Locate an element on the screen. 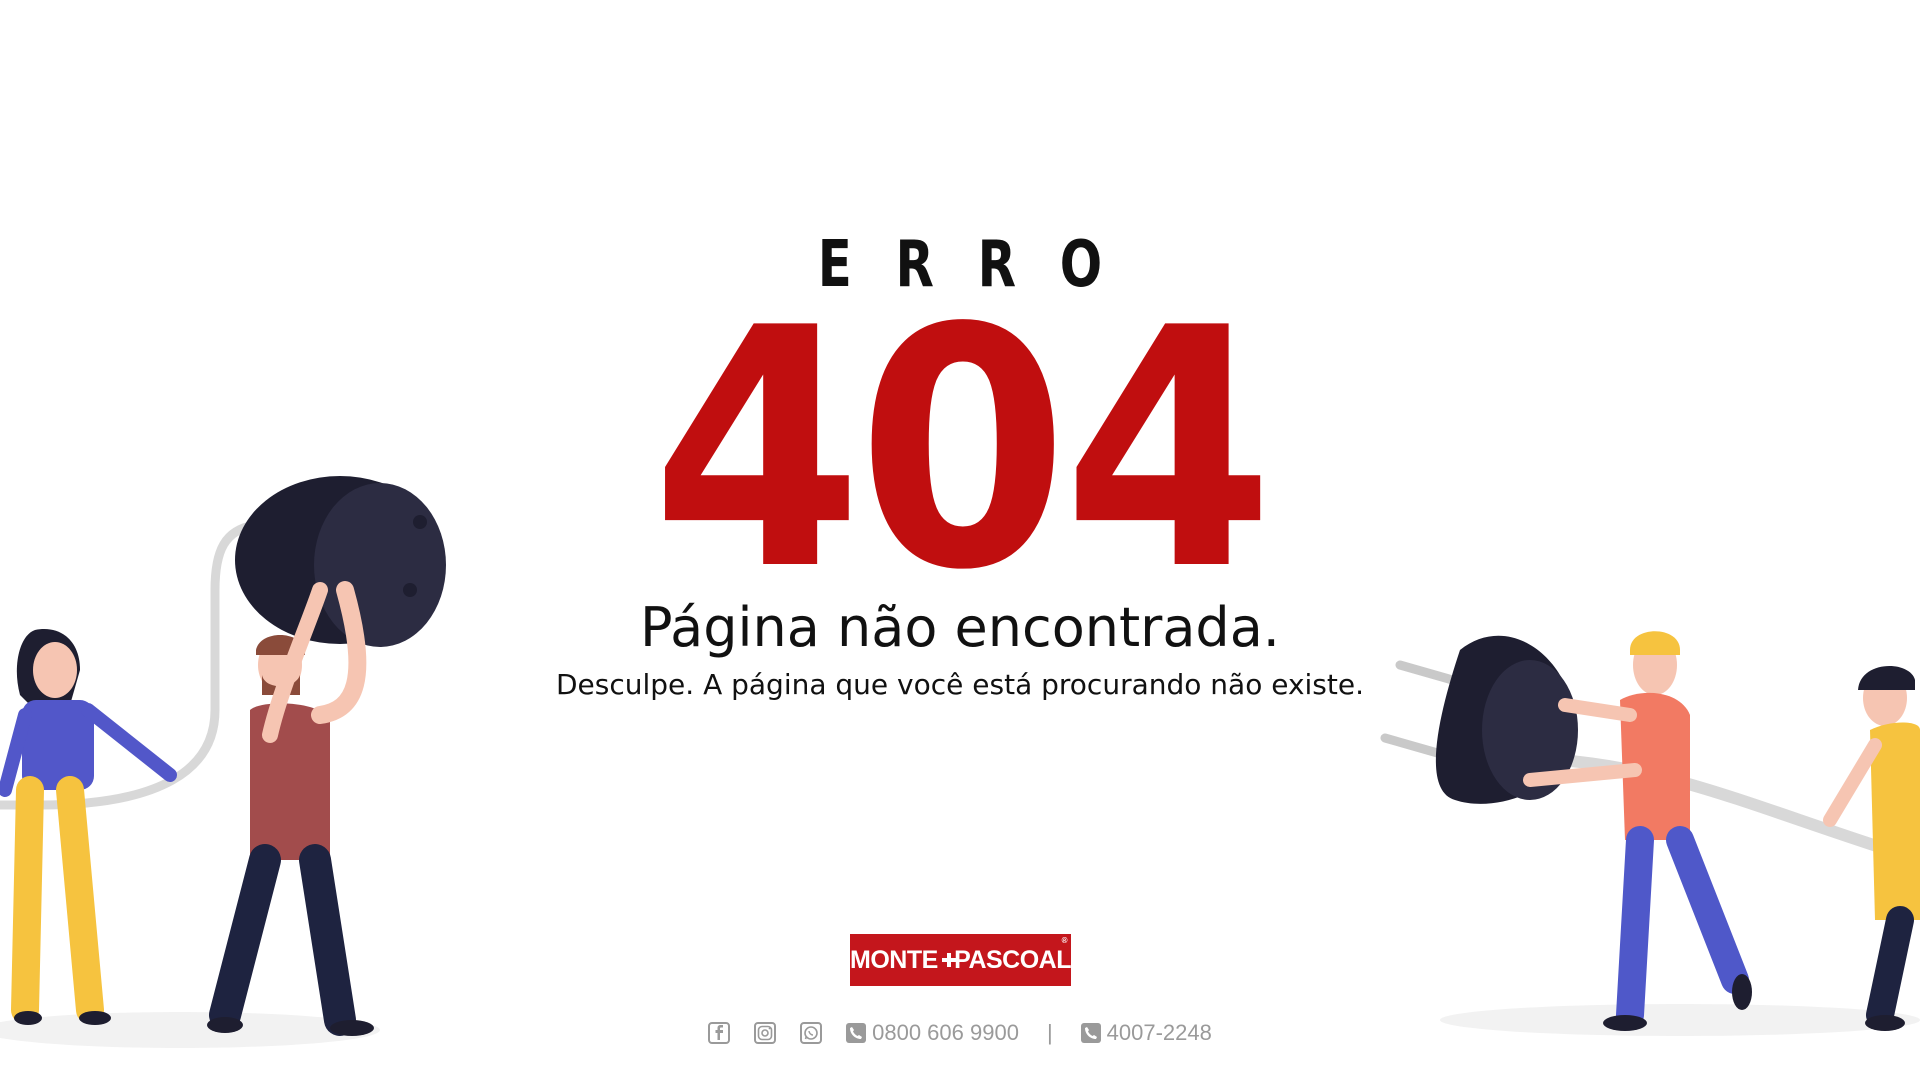  phone-contact-2: 4007-2248 is located at coordinates (1146, 1033).